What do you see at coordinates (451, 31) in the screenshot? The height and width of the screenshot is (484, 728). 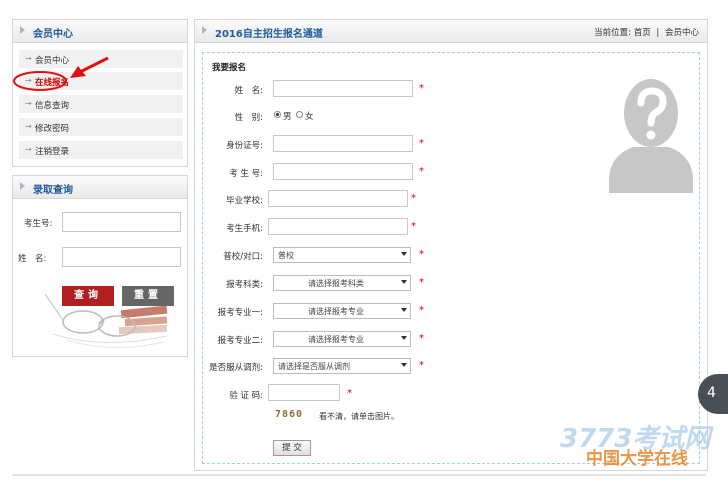 I see `registration-header: 2016自主招生报名通道 当前位置: 首页 | 会员中心` at bounding box center [451, 31].